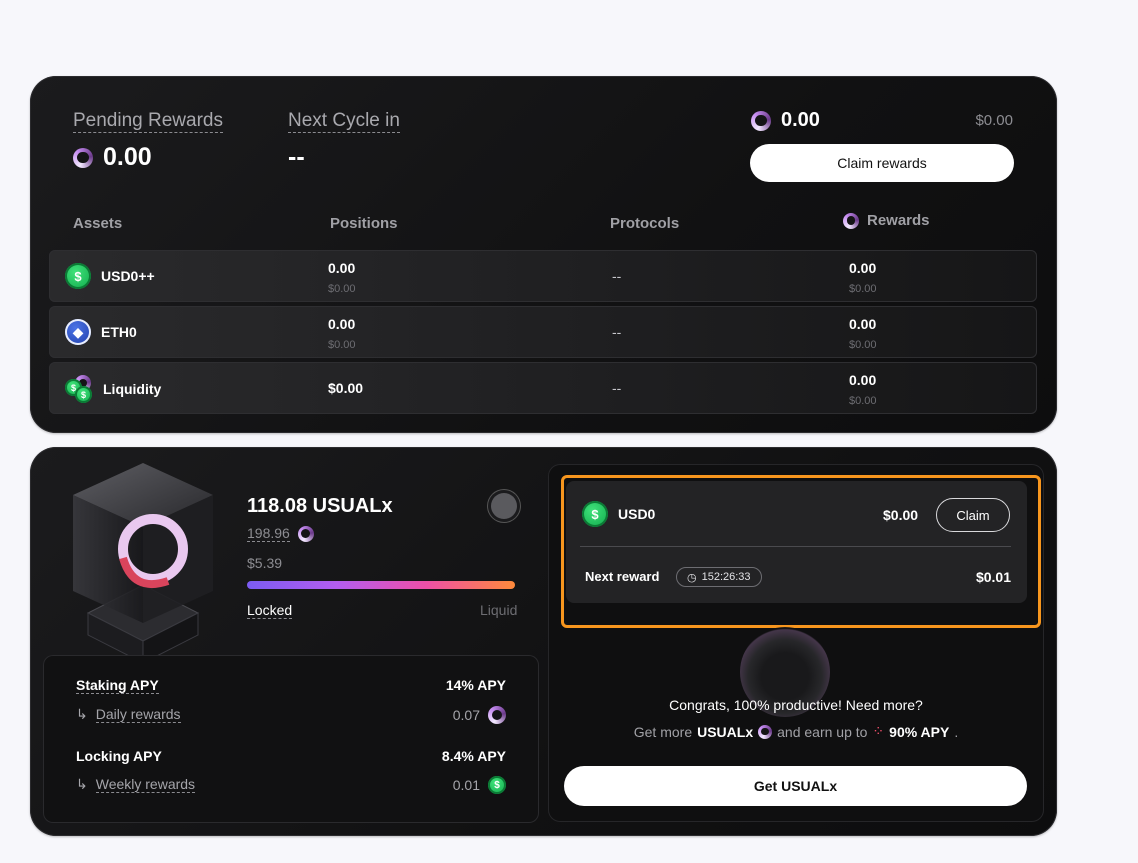 Image resolution: width=1138 pixels, height=863 pixels. I want to click on usual-sub-amount: 198.96, so click(280, 533).